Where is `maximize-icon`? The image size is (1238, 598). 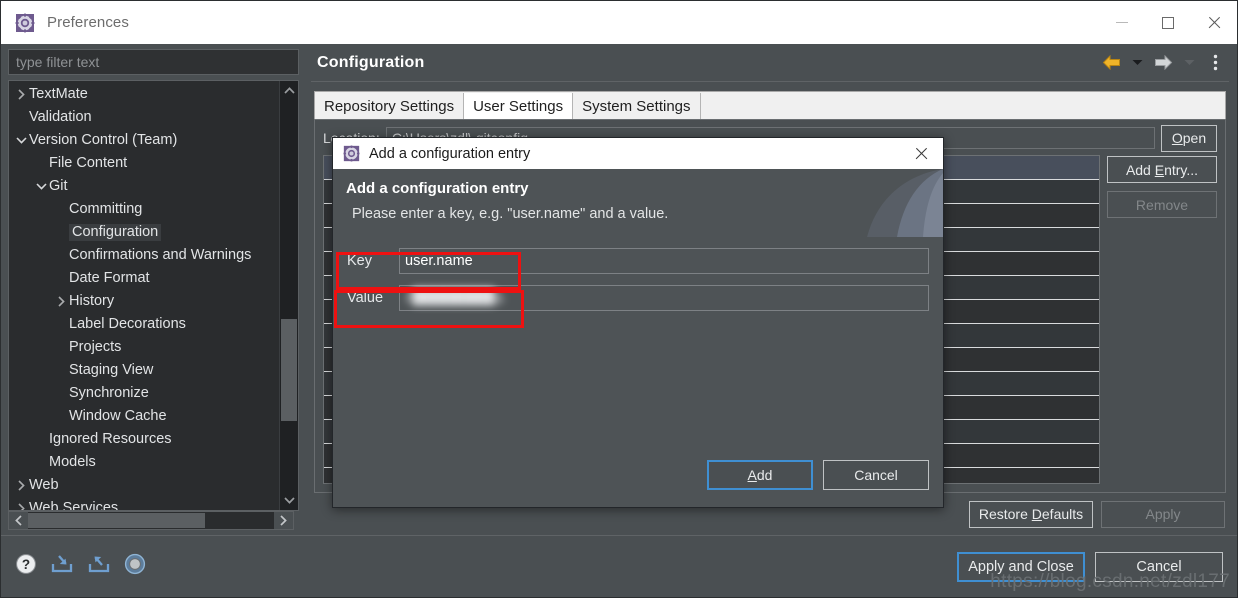
maximize-icon is located at coordinates (1168, 22).